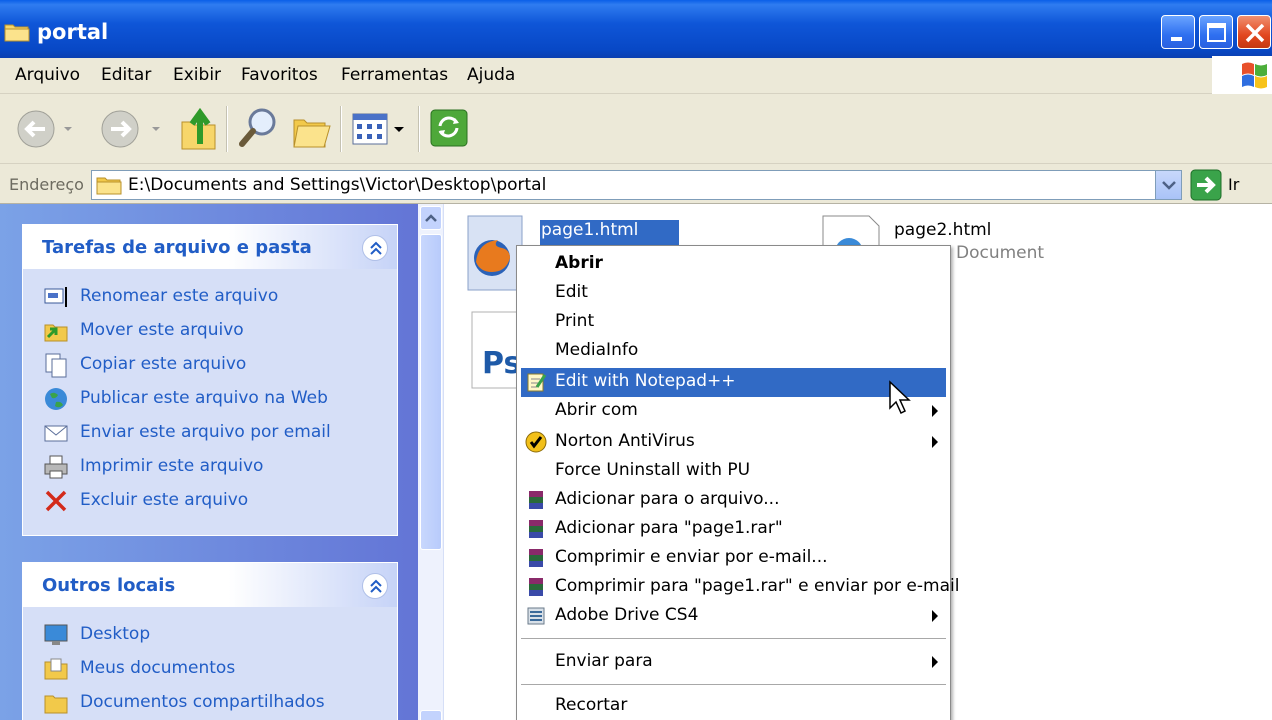 Image resolution: width=1272 pixels, height=720 pixels. I want to click on toolbar, so click(636, 129).